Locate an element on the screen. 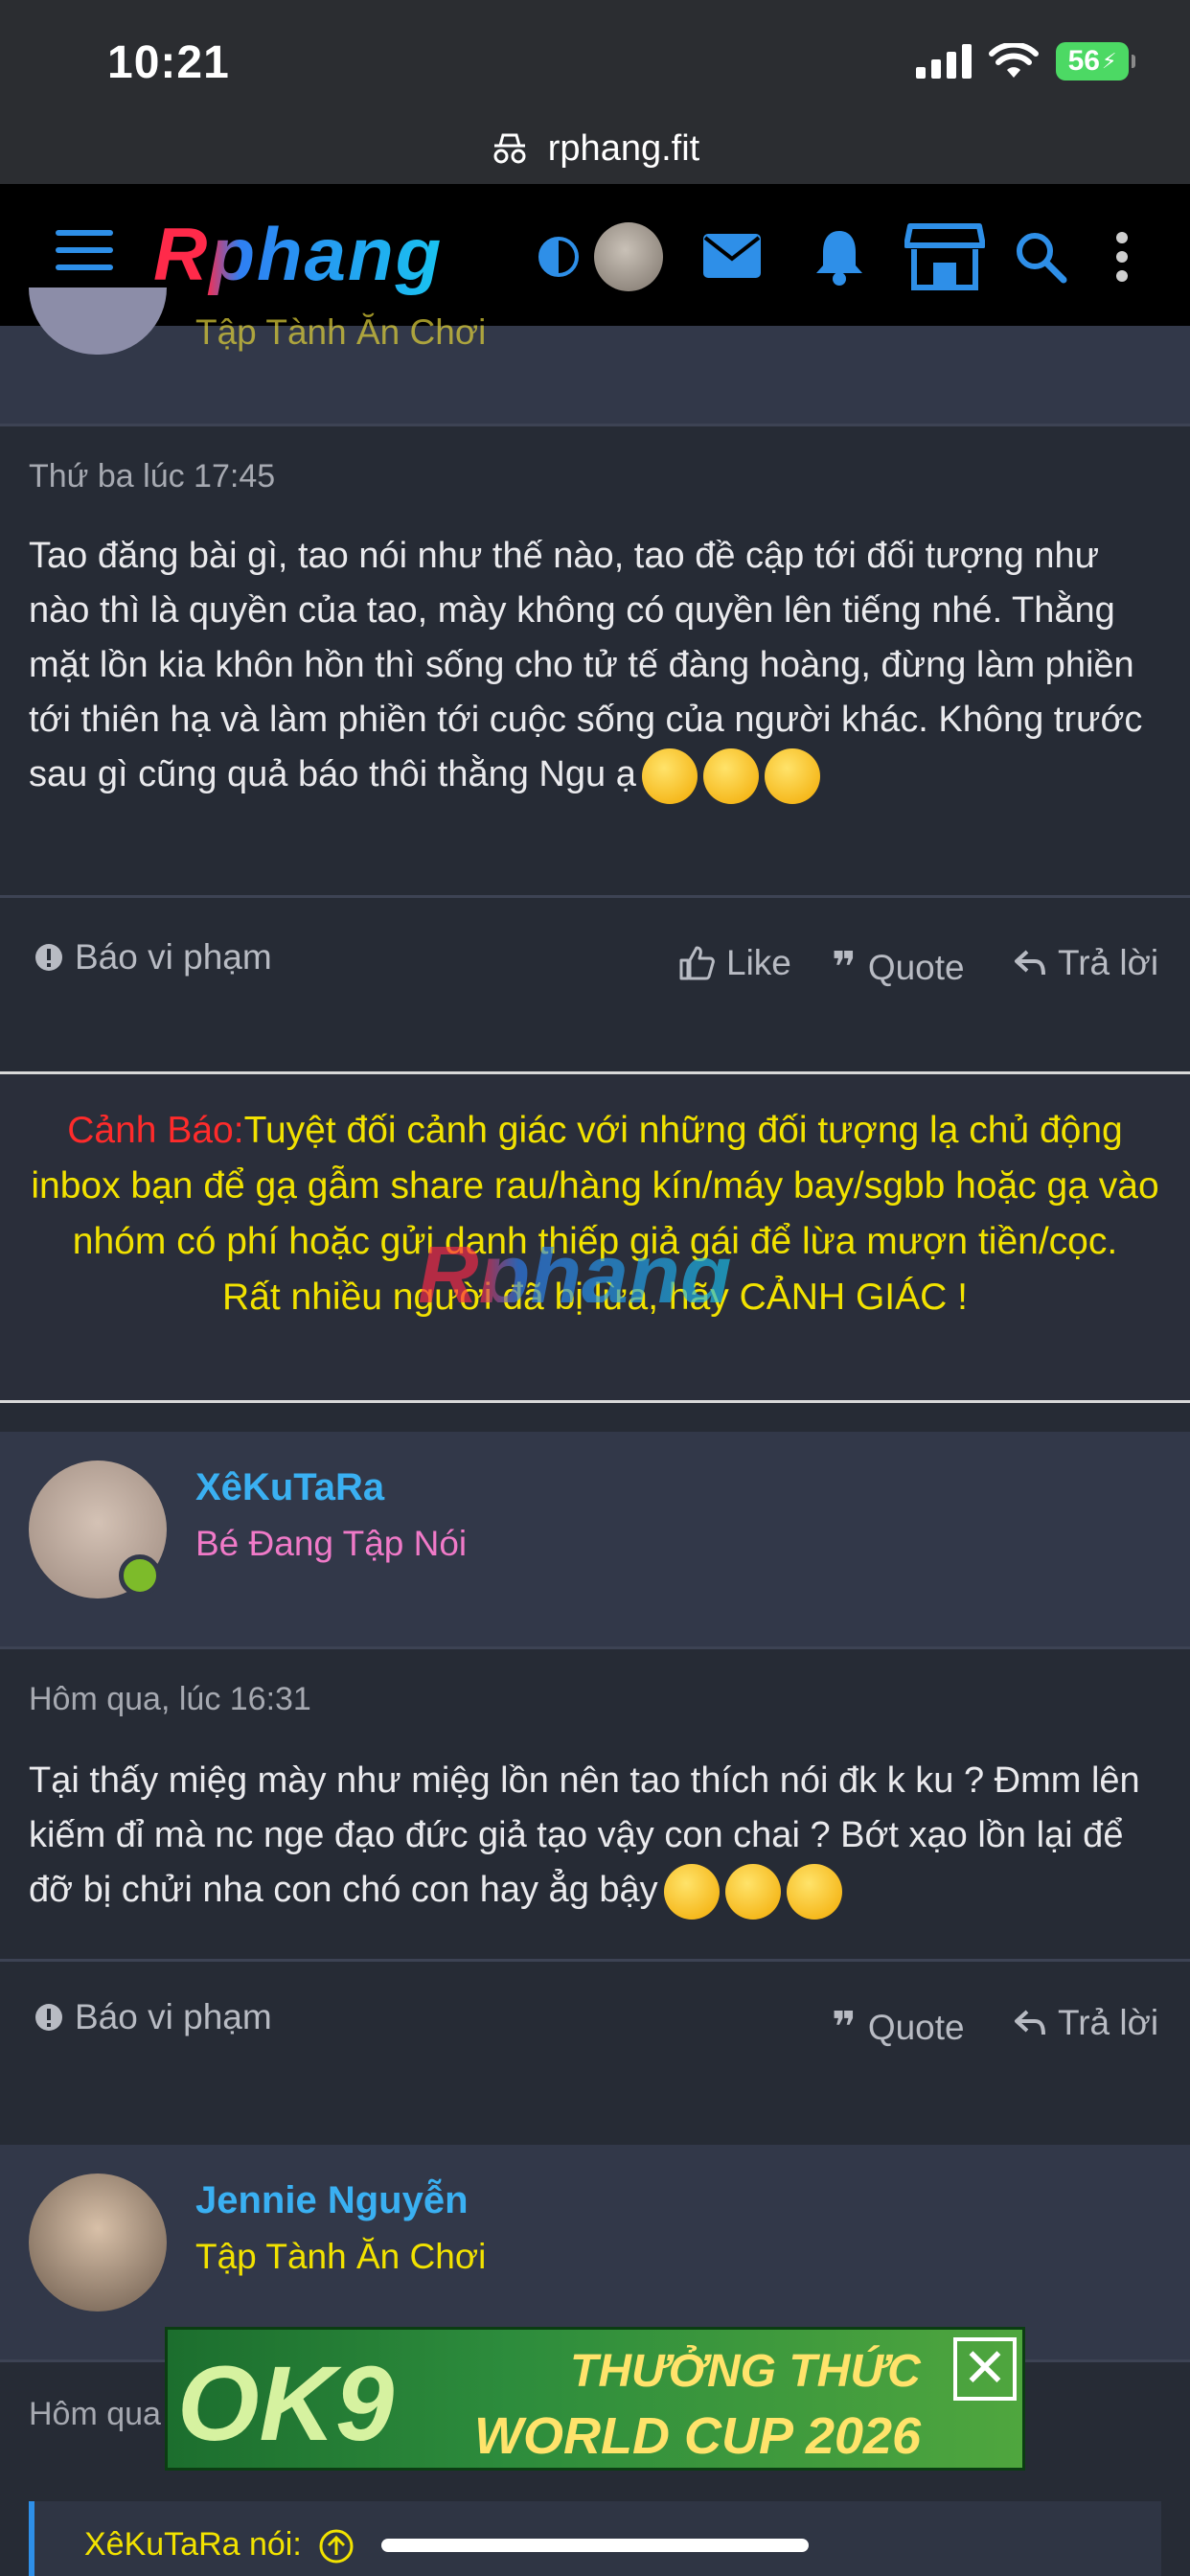 The width and height of the screenshot is (1190, 2576). store-icon is located at coordinates (945, 257).